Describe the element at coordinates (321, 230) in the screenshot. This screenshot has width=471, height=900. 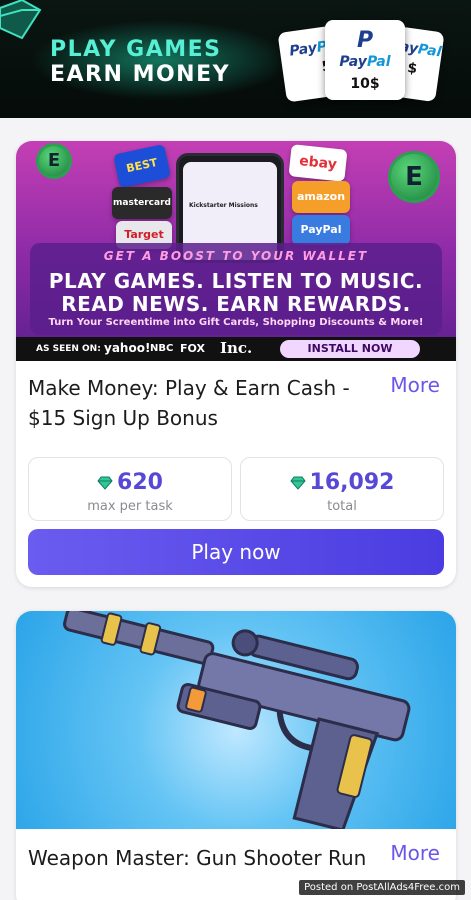
I see `gift-card-paypal: PayPal` at that location.